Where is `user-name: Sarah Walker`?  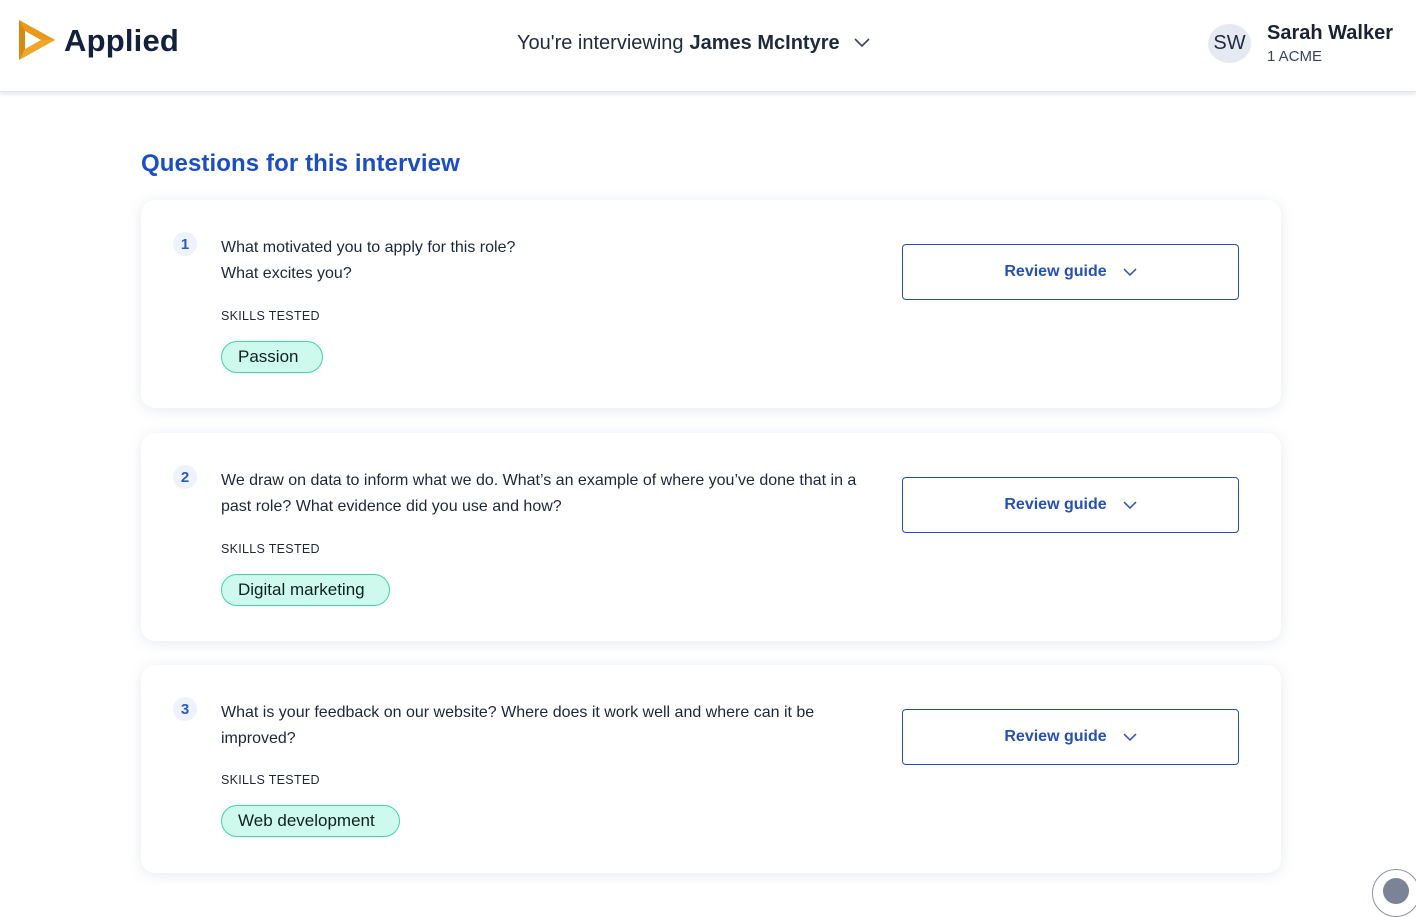 user-name: Sarah Walker is located at coordinates (1330, 33).